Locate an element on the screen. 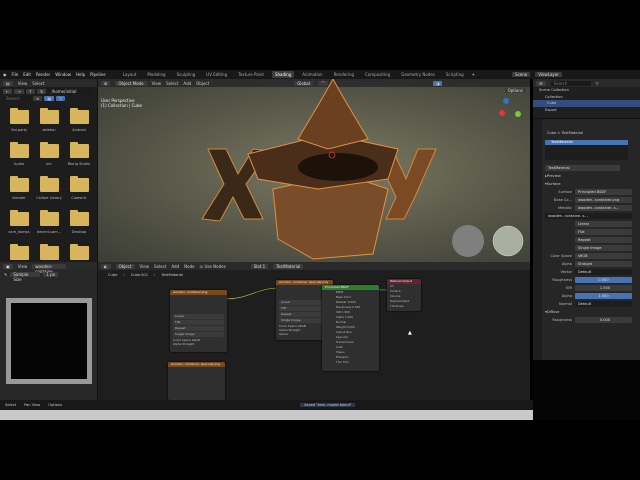 This screenshot has width=640, height=480. desktop-folder-icon is located at coordinates (79, 218).